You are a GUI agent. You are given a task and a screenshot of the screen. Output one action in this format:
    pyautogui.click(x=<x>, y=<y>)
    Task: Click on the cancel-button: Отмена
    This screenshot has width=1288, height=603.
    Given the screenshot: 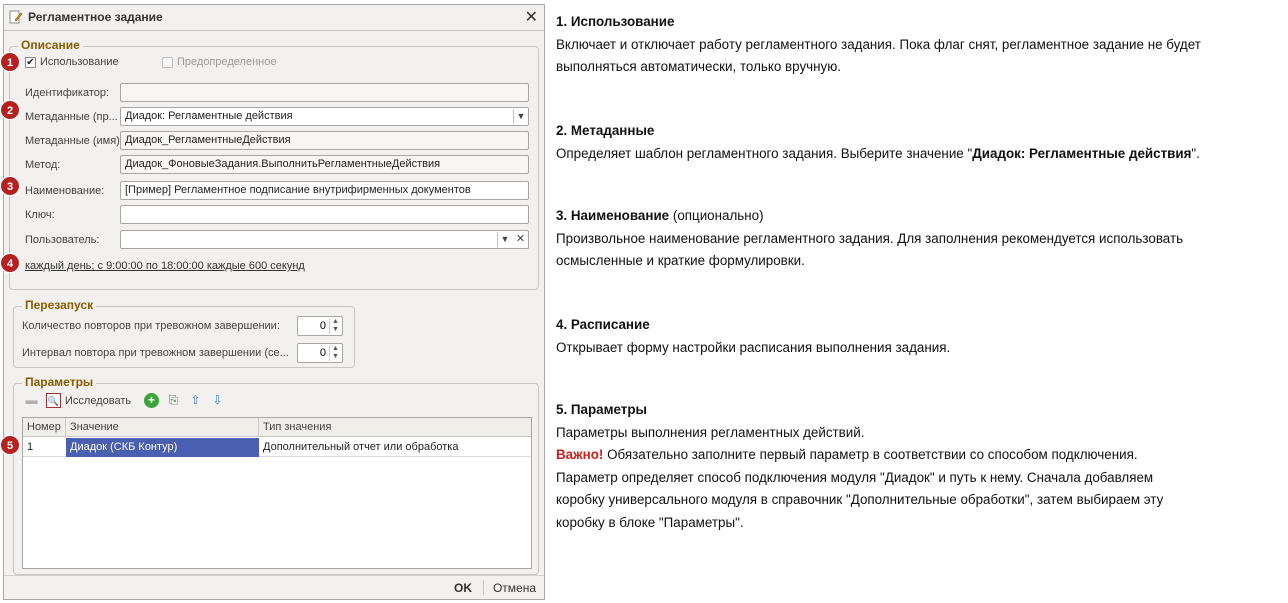 What is the action you would take?
    pyautogui.click(x=514, y=588)
    